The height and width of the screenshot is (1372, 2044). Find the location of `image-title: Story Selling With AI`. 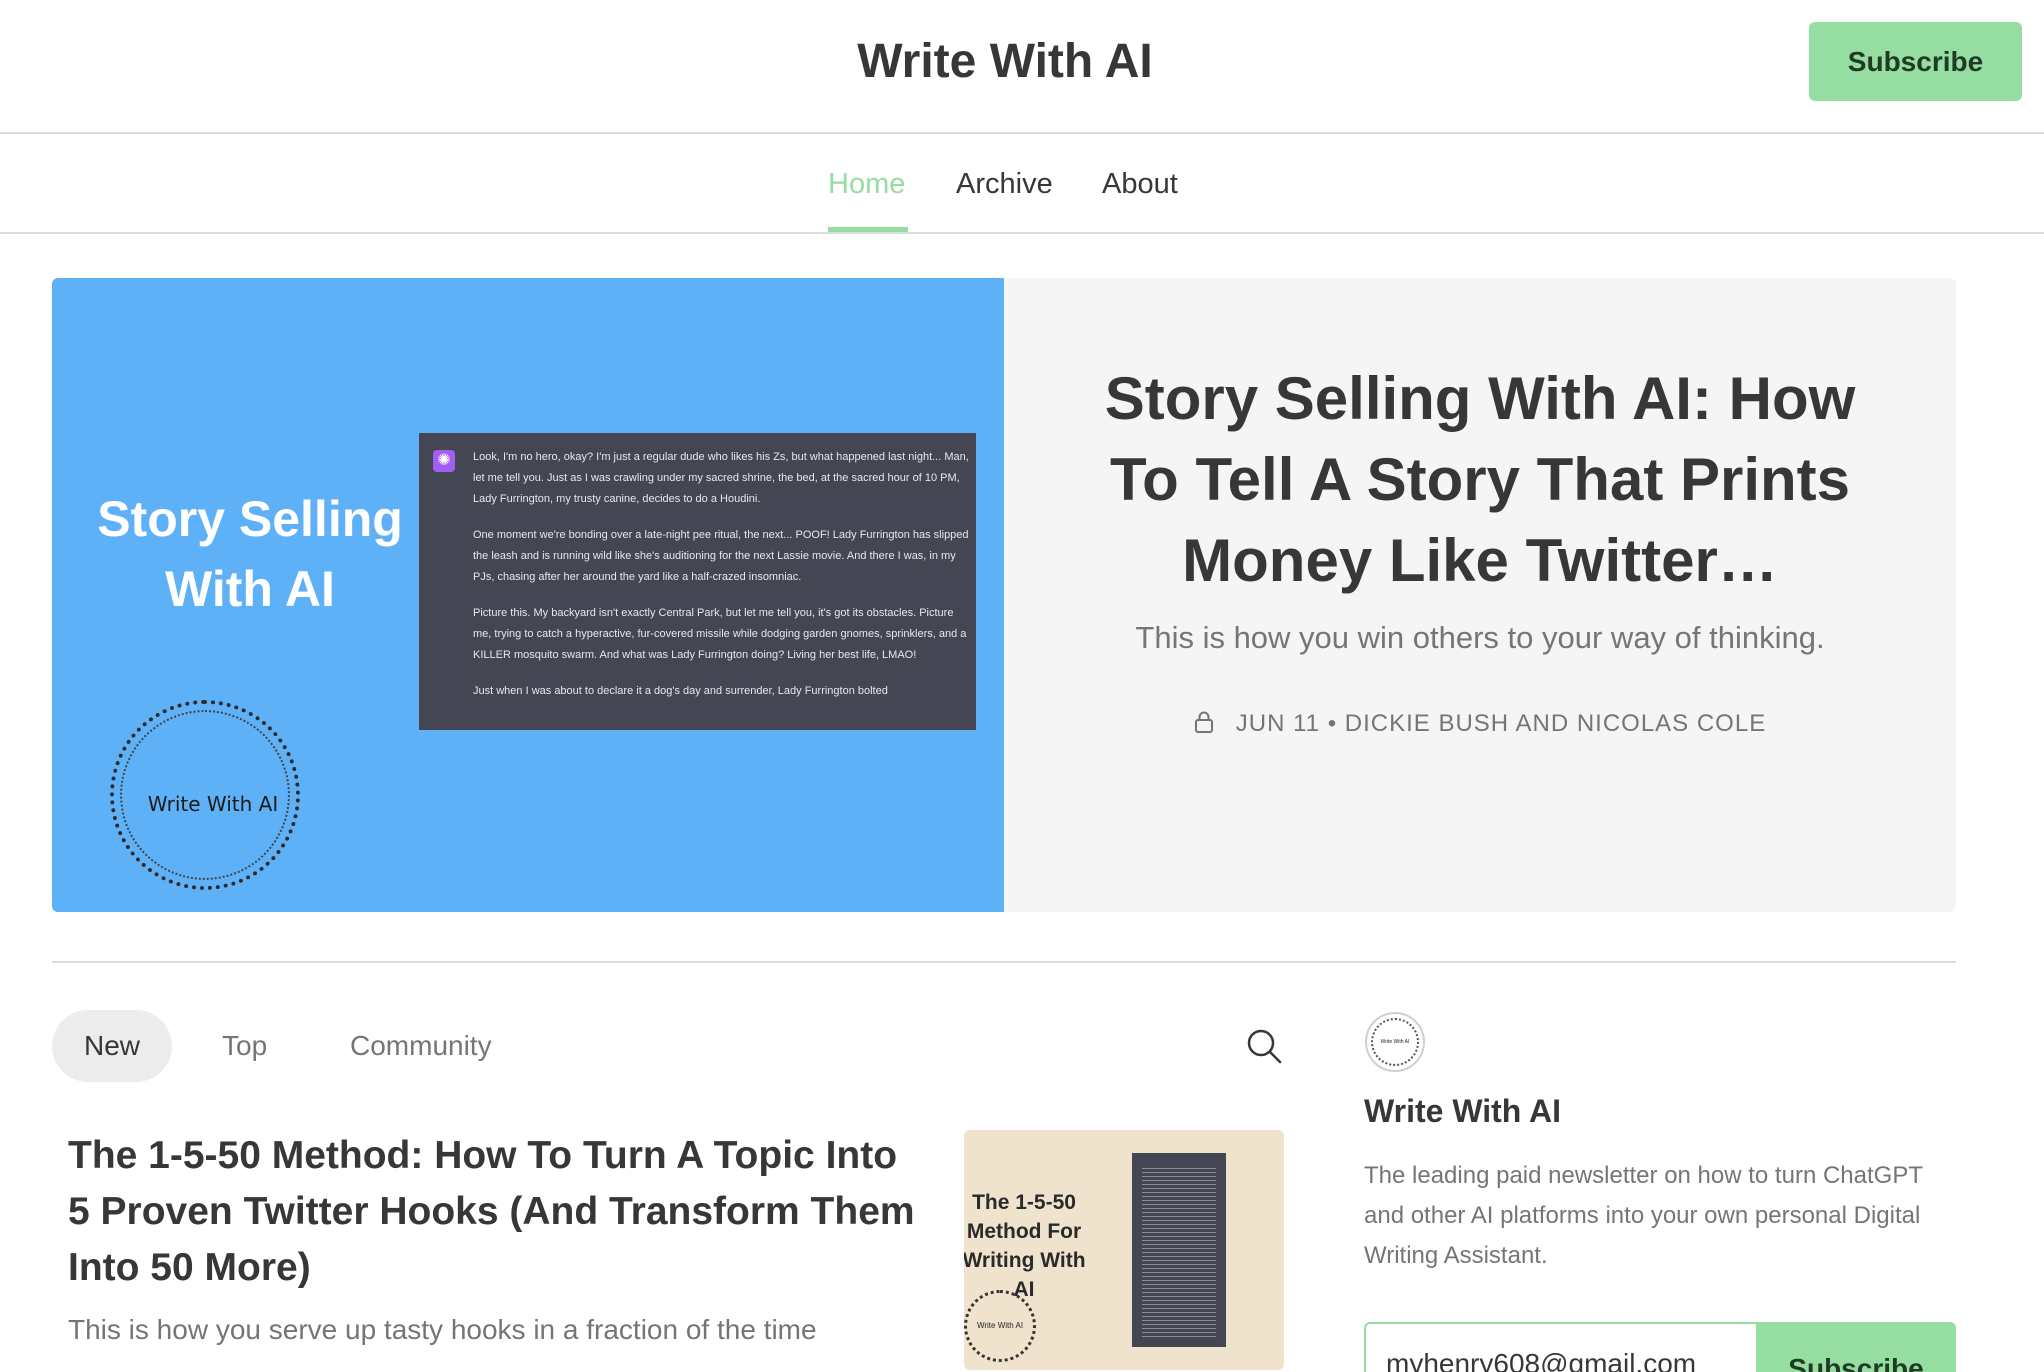

image-title: Story Selling With AI is located at coordinates (250, 554).